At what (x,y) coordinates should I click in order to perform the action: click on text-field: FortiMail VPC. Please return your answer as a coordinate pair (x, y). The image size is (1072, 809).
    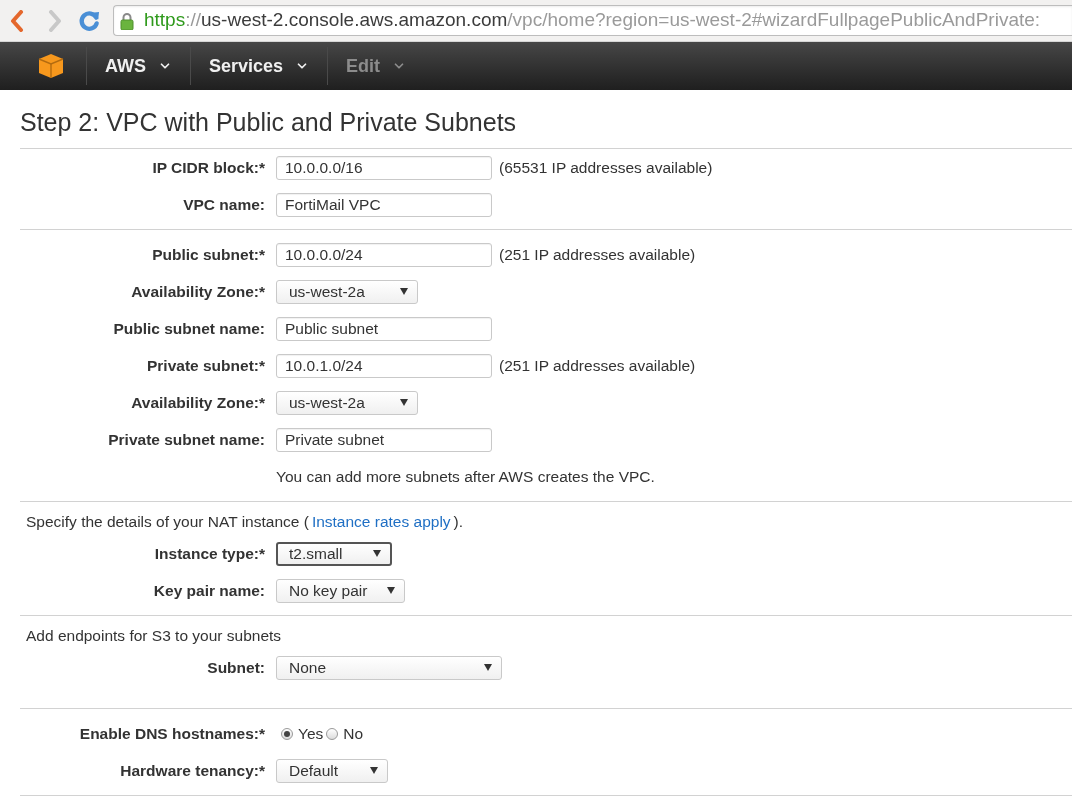
    Looking at the image, I should click on (384, 204).